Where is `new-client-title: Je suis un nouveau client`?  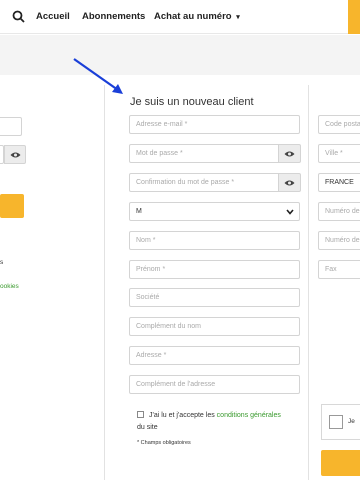 new-client-title: Je suis un nouveau client is located at coordinates (192, 102).